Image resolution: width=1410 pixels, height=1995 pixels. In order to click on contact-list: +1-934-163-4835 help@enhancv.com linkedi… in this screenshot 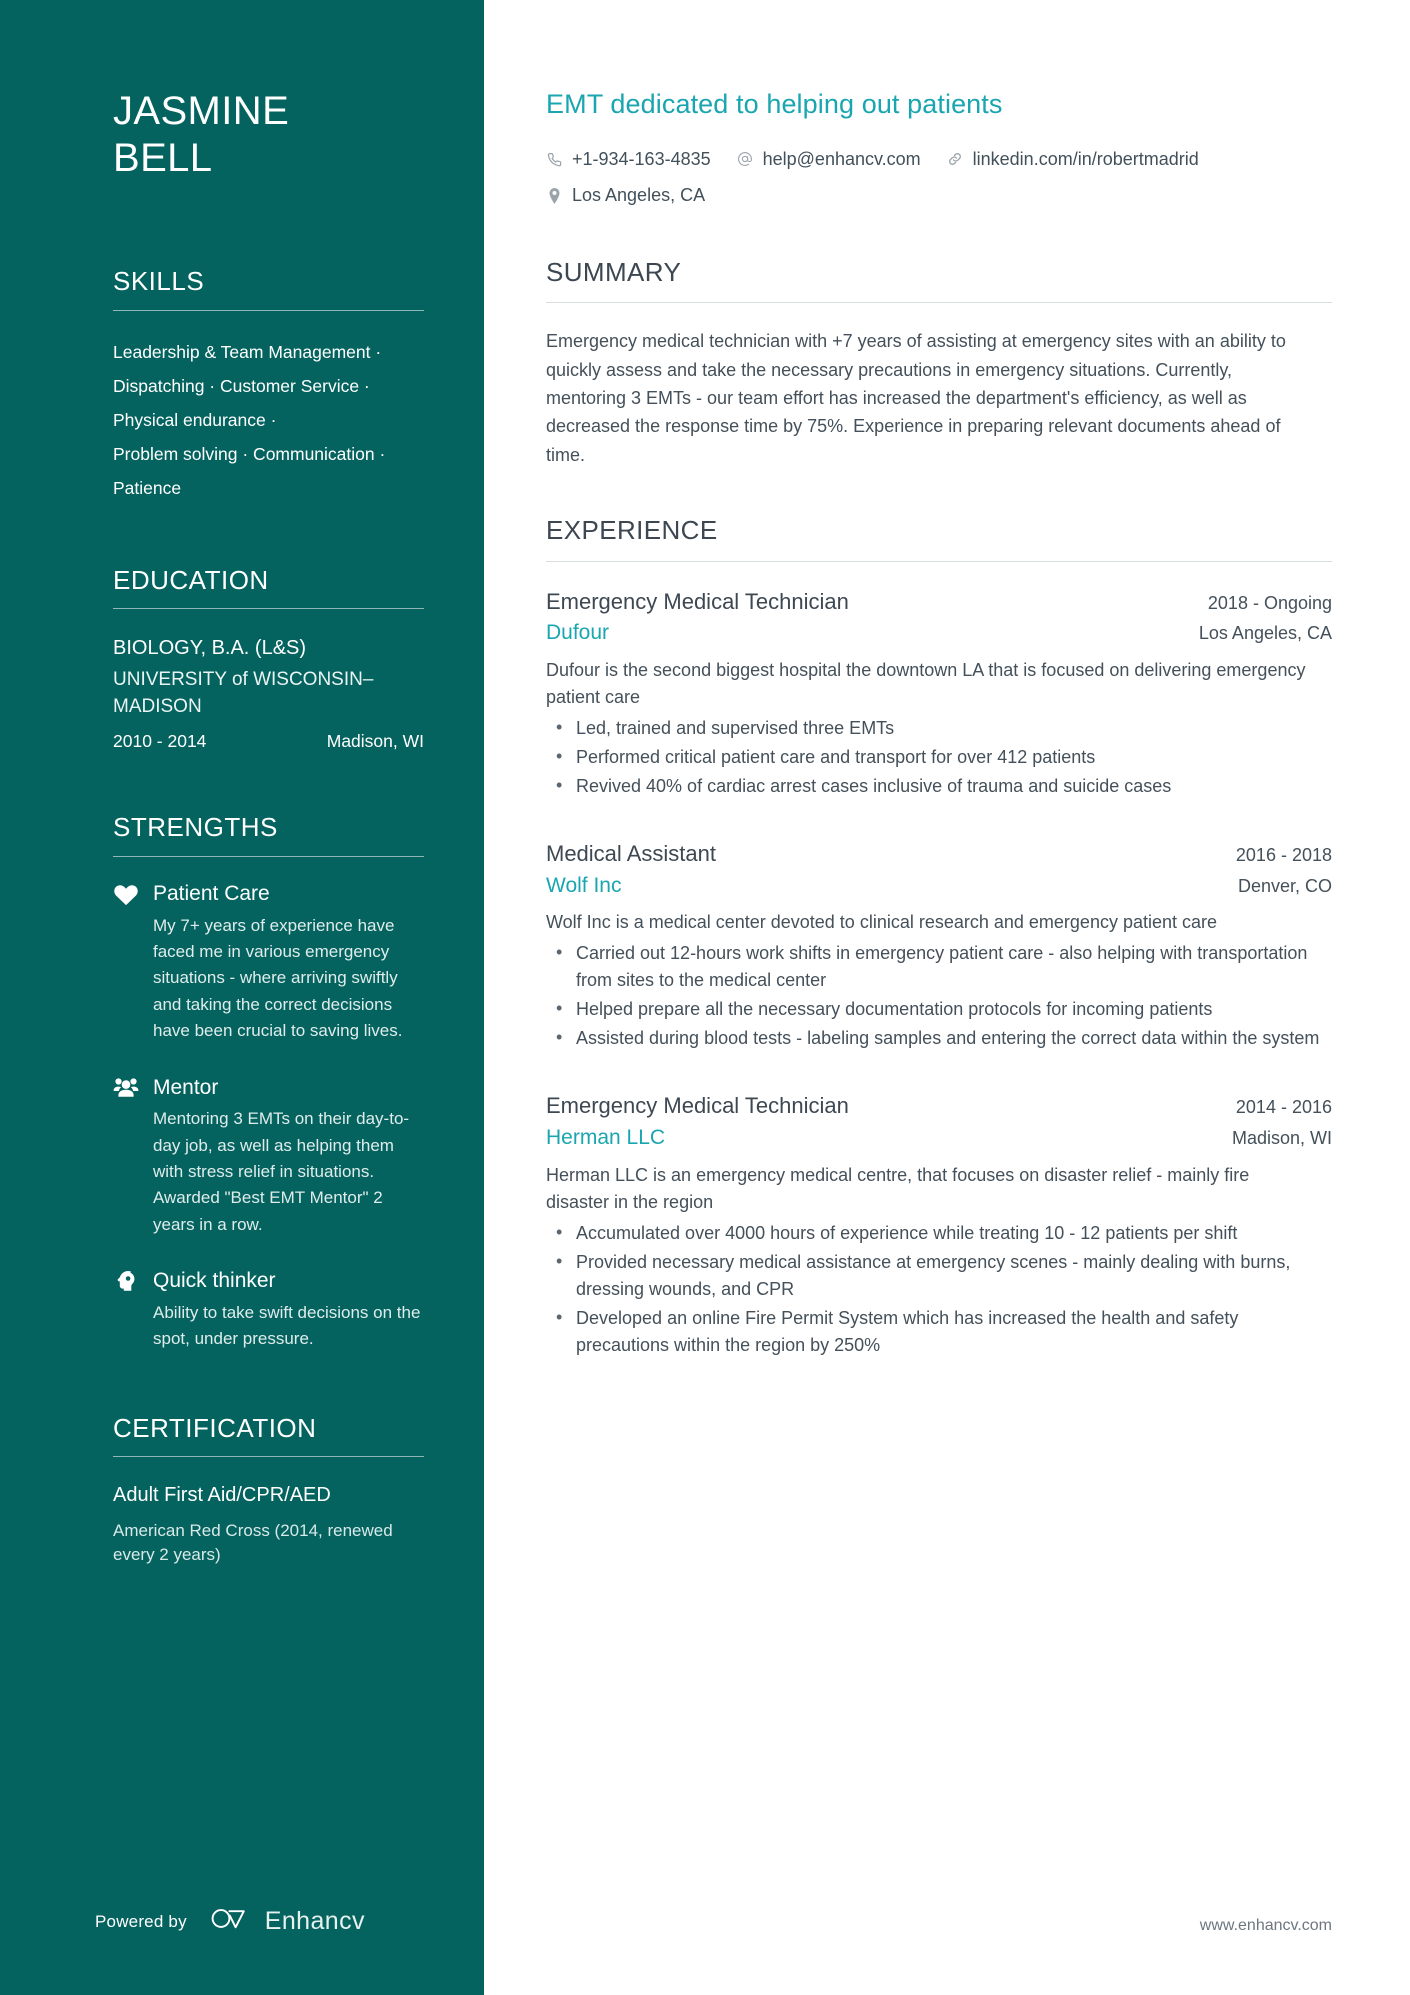, I will do `click(926, 177)`.